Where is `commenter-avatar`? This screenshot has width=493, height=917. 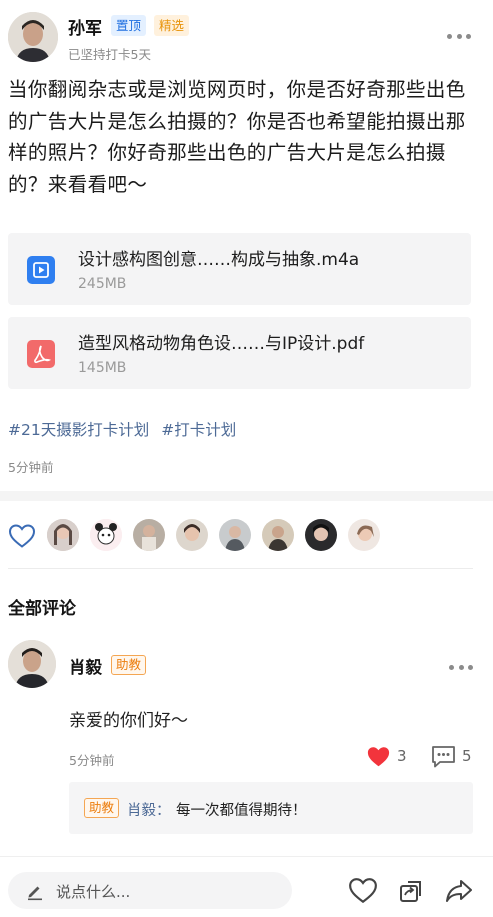
commenter-avatar is located at coordinates (32, 664).